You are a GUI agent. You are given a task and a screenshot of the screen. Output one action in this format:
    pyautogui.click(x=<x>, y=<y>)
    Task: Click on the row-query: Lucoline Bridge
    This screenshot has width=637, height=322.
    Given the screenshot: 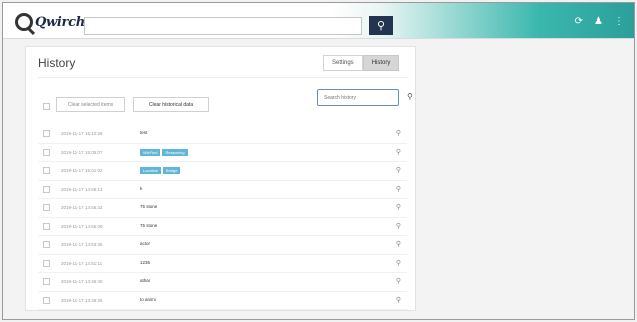 What is the action you would take?
    pyautogui.click(x=160, y=170)
    